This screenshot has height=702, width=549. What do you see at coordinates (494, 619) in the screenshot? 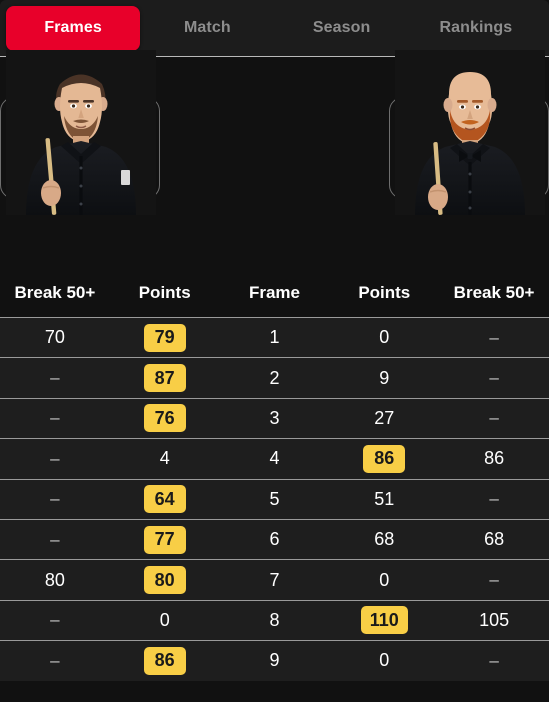
I see `right-break-cell: 105` at bounding box center [494, 619].